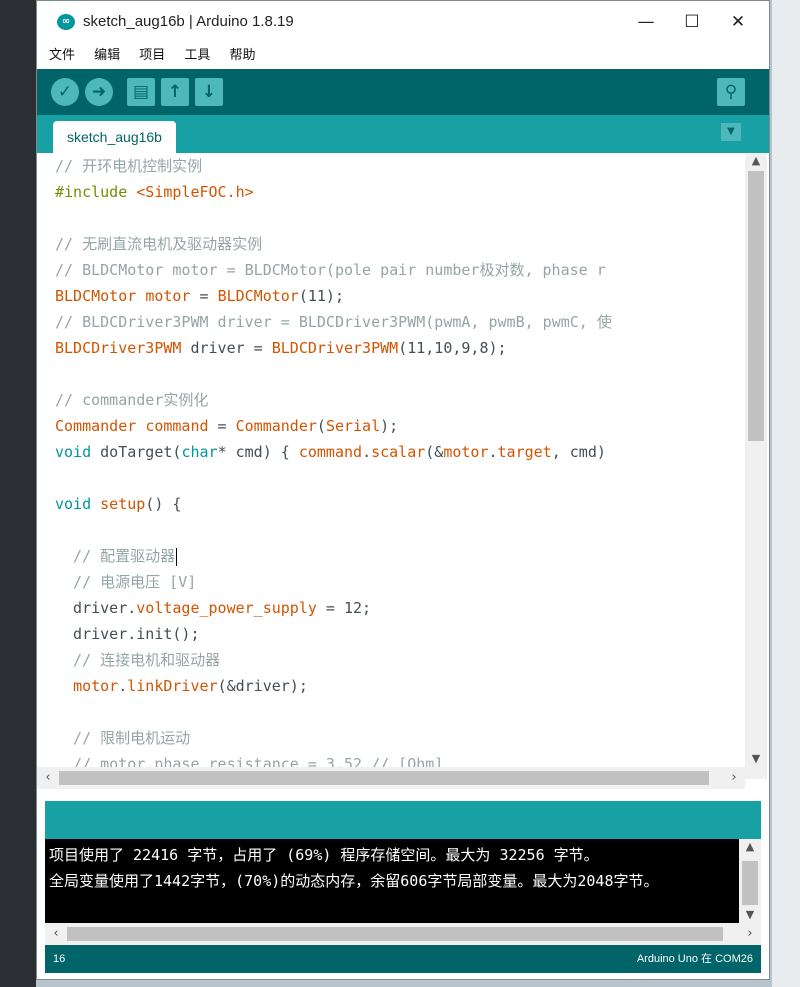 This screenshot has height=987, width=800. I want to click on editor-horizontal-scrollbar: ‹ ›, so click(391, 778).